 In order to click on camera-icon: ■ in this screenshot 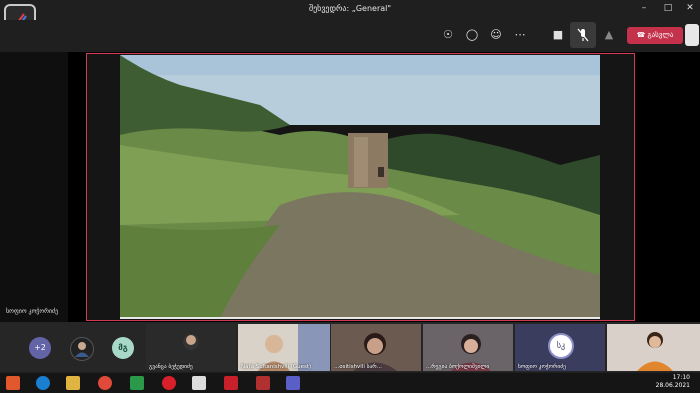, I will do `click(558, 35)`.